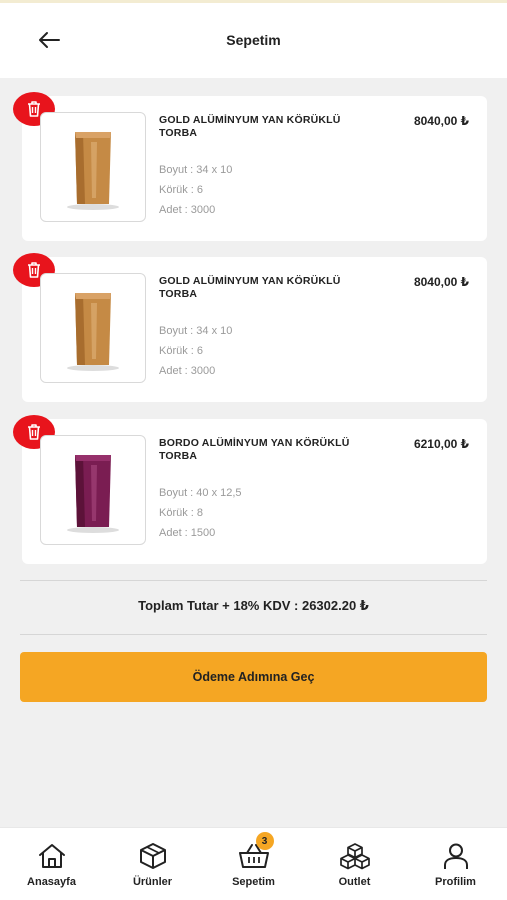 This screenshot has height=900, width=507. What do you see at coordinates (455, 882) in the screenshot?
I see `nav-label: Profilim` at bounding box center [455, 882].